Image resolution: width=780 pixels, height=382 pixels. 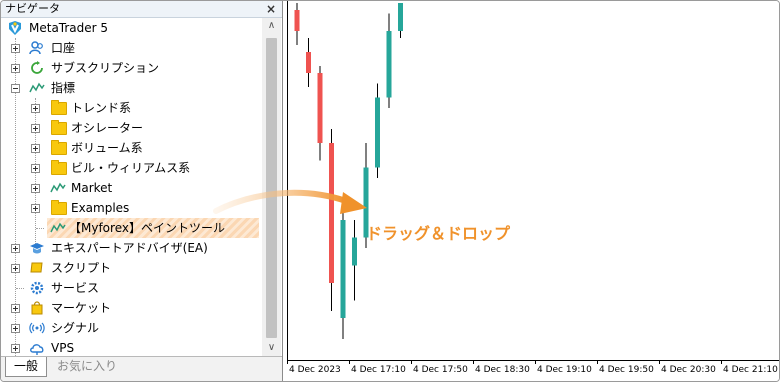 What do you see at coordinates (290, 201) in the screenshot?
I see `drag-arrow` at bounding box center [290, 201].